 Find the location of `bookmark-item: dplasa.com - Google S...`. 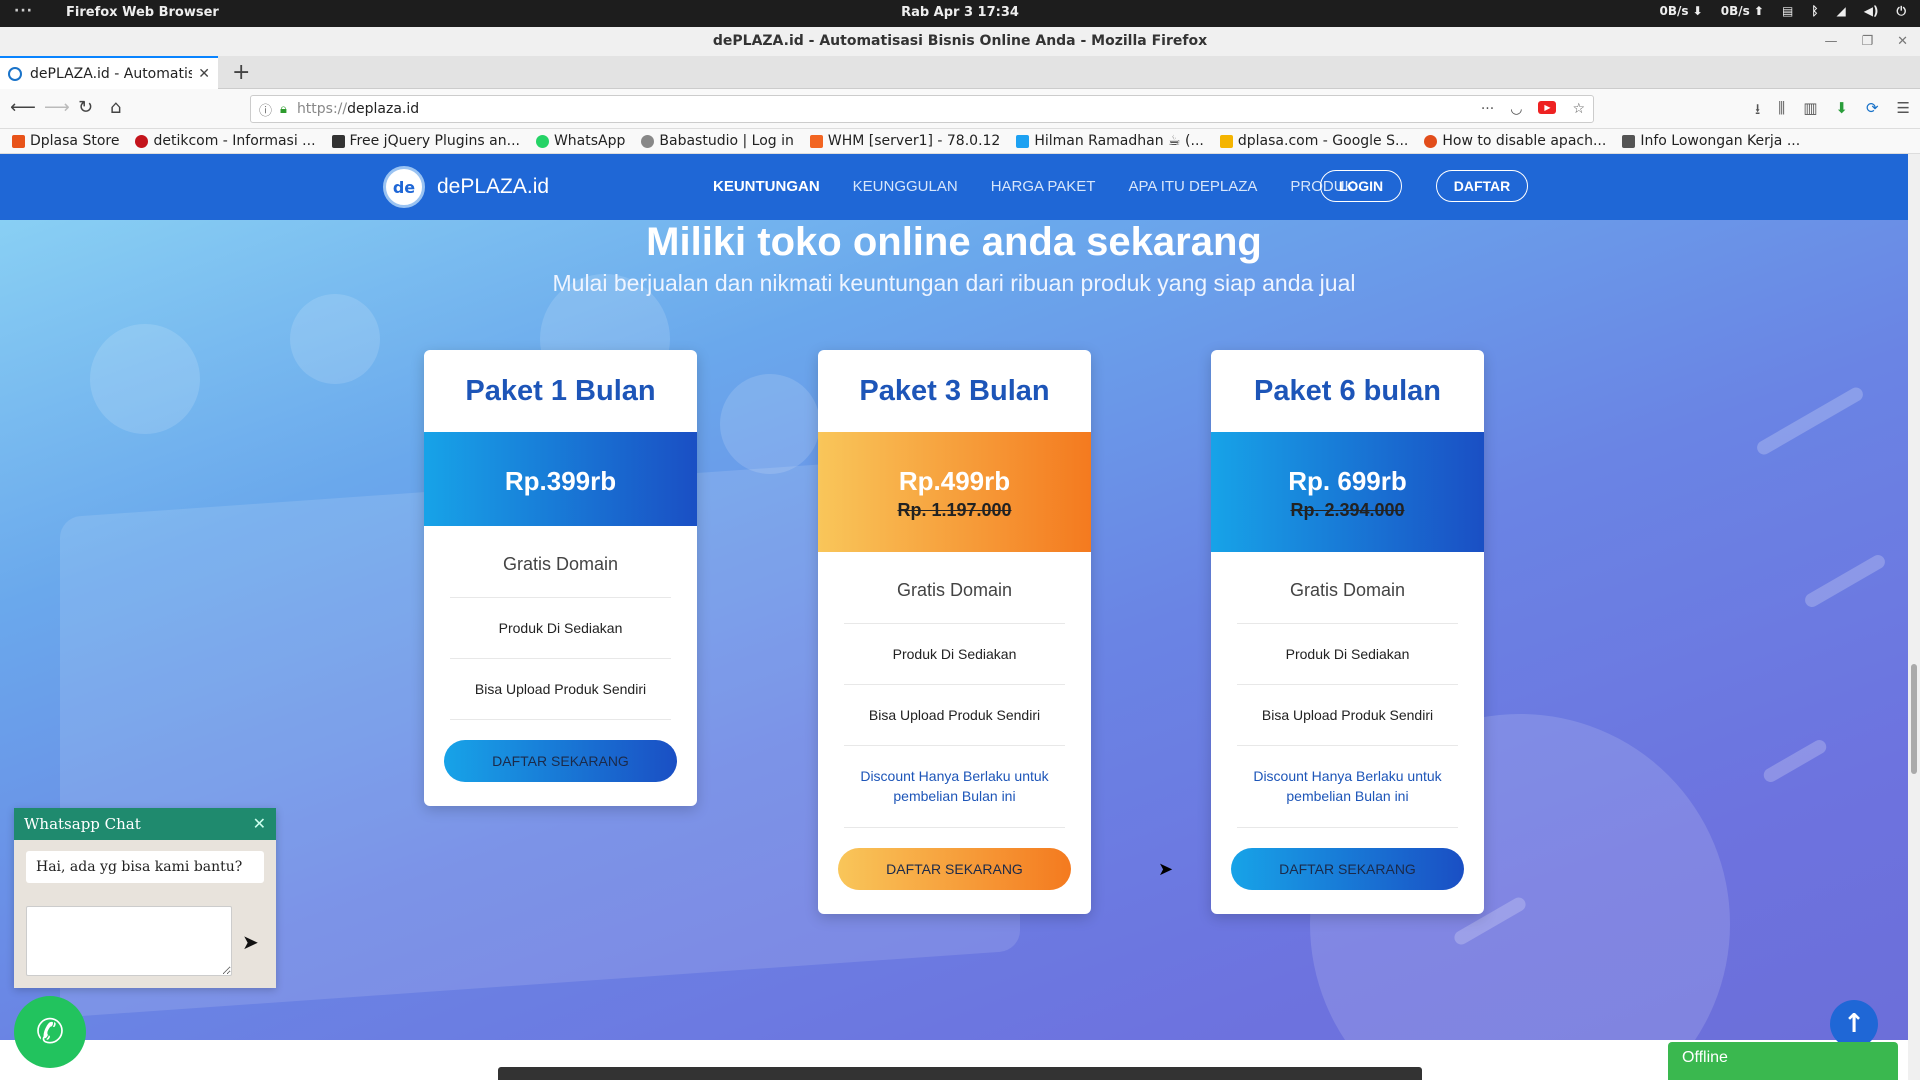

bookmark-item: dplasa.com - Google S... is located at coordinates (1313, 141).